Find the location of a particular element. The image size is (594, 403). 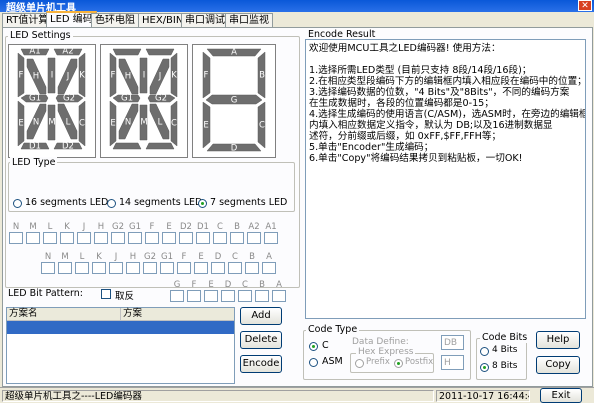

tab-led-encode: LED 编码 is located at coordinates (71, 19).